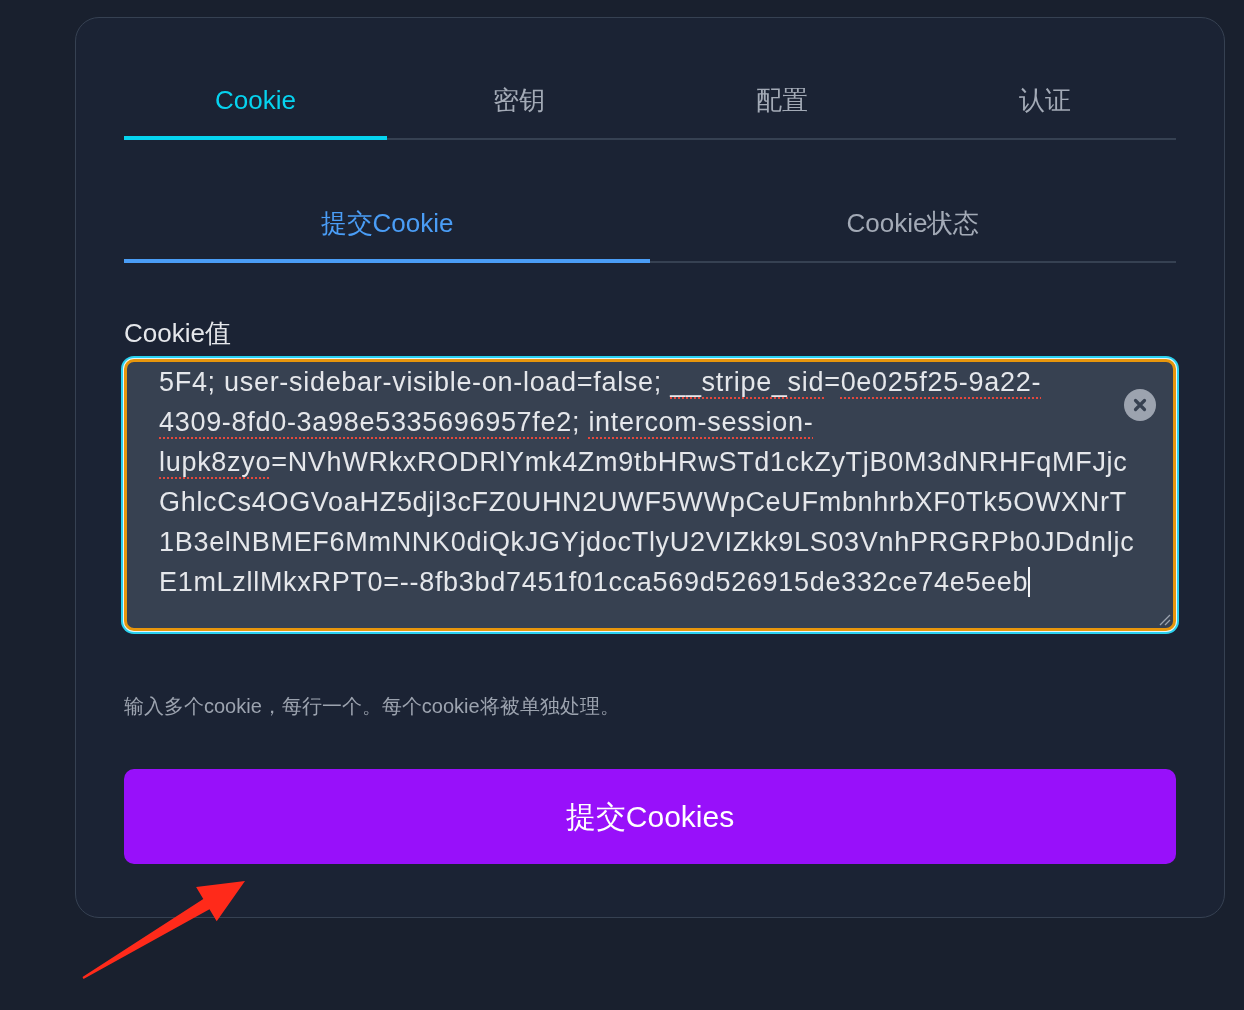 This screenshot has height=1010, width=1244. I want to click on resize-handle-icon, so click(1165, 620).